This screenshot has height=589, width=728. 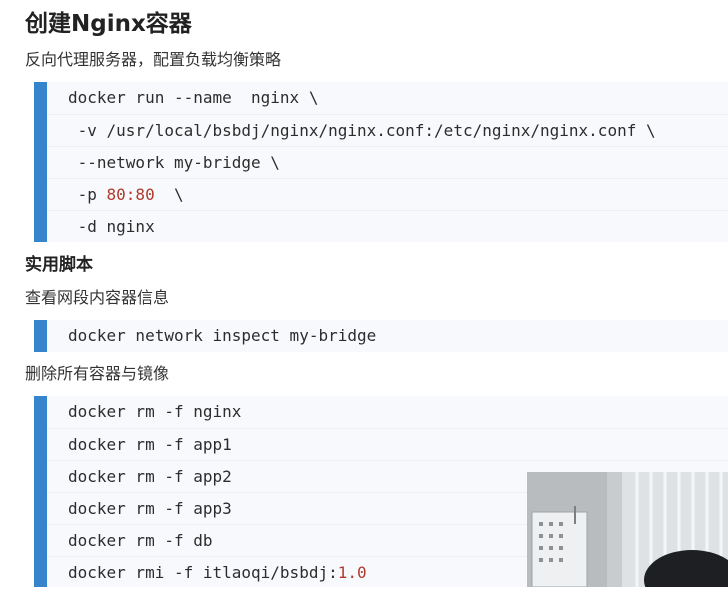 What do you see at coordinates (387, 162) in the screenshot?
I see `code-line: --network my-bridge \` at bounding box center [387, 162].